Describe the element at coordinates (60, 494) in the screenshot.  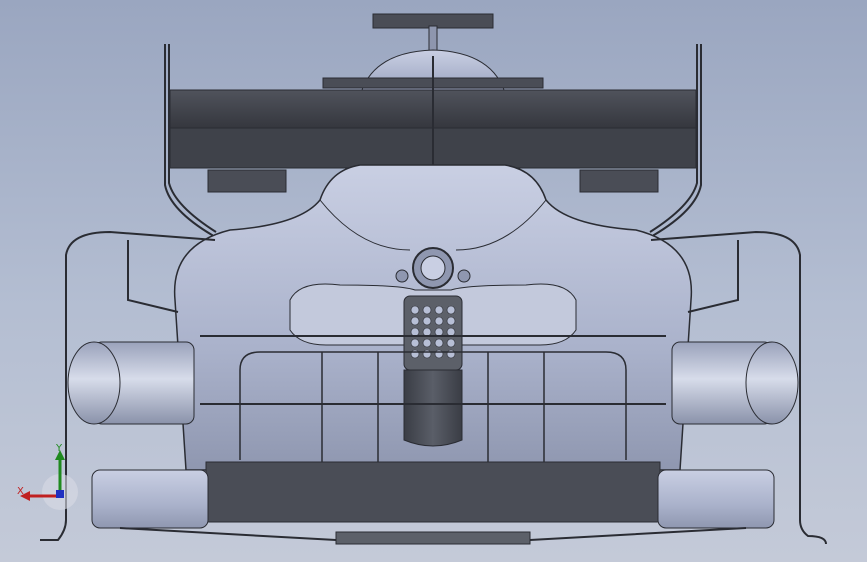
I see `z-axis-arrow` at that location.